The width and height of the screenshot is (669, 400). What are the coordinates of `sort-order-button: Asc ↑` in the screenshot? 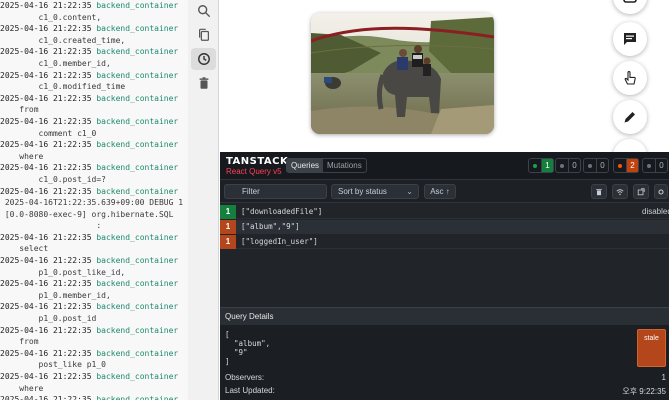 It's located at (440, 191).